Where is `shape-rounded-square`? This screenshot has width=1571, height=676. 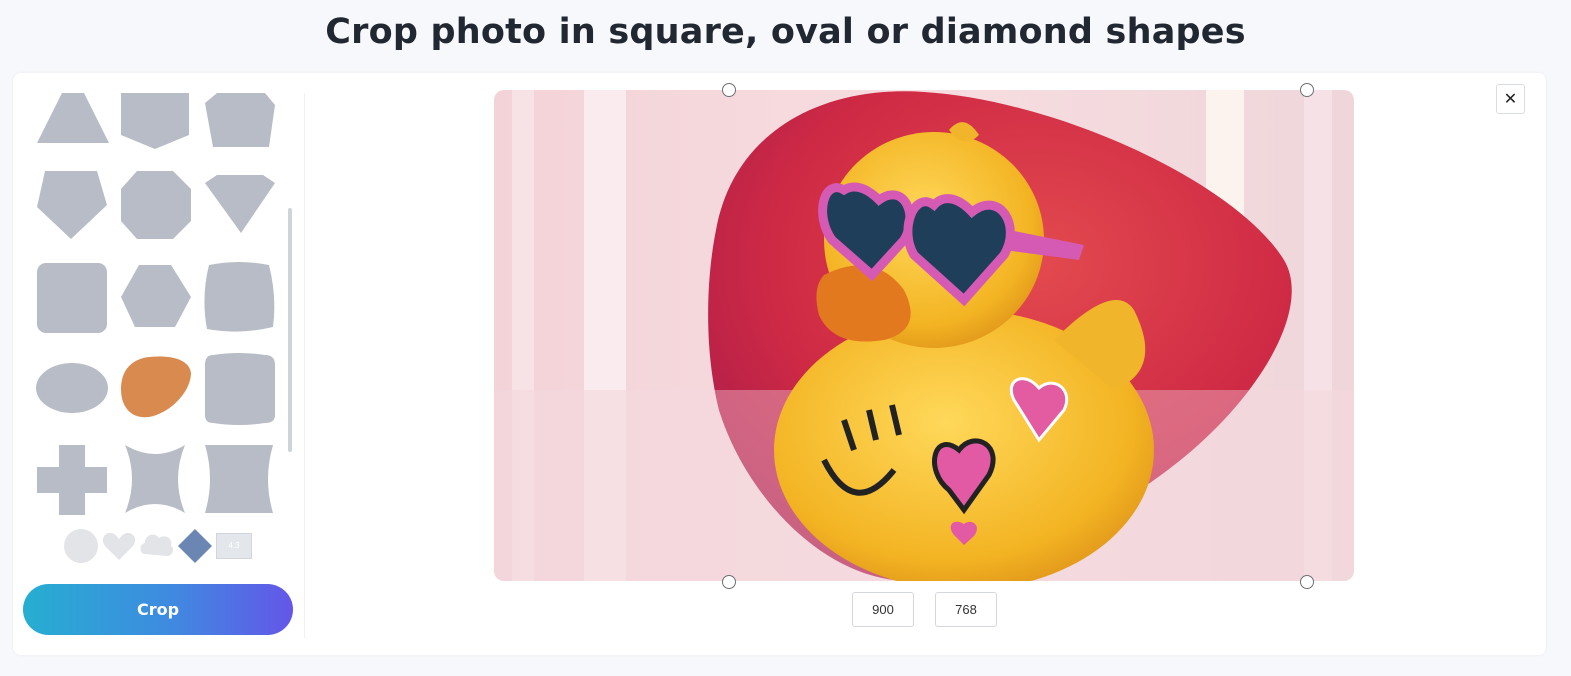
shape-rounded-square is located at coordinates (73, 299).